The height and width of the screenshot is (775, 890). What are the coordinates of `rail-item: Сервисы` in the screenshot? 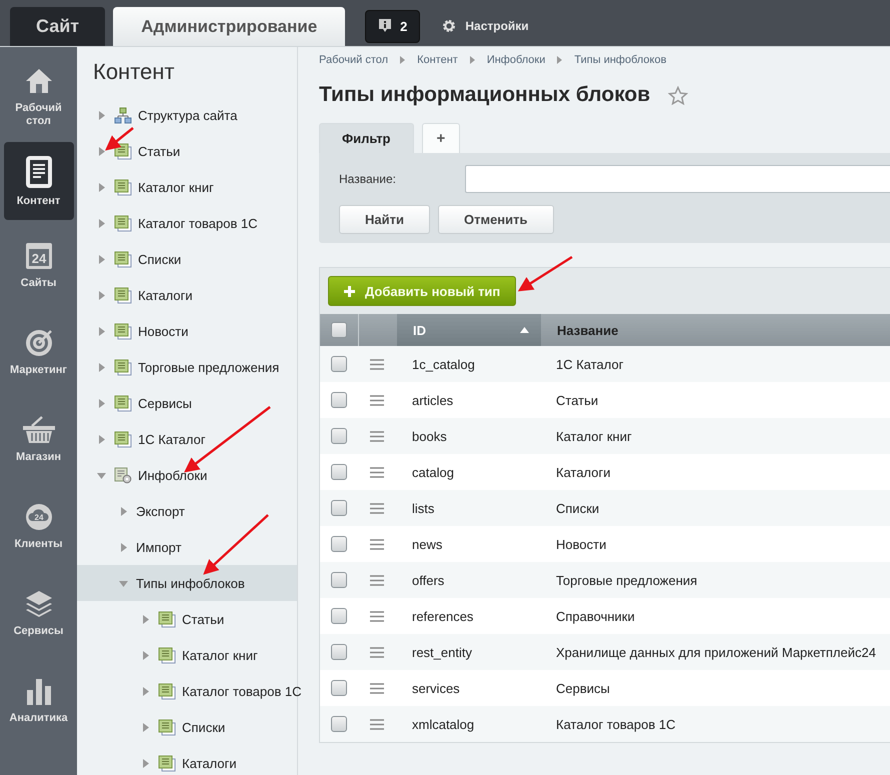 It's located at (39, 613).